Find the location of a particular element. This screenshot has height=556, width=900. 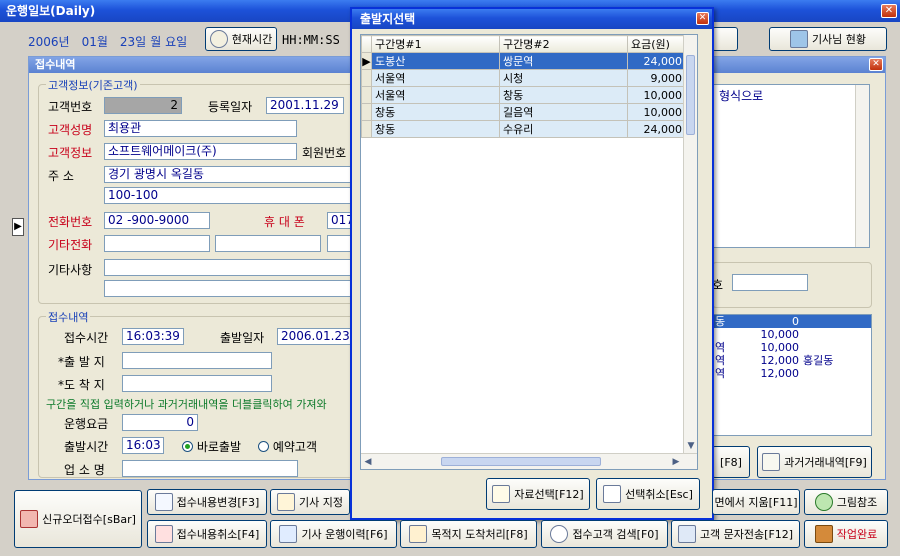

work-done-button: 작업완료 is located at coordinates (846, 534).